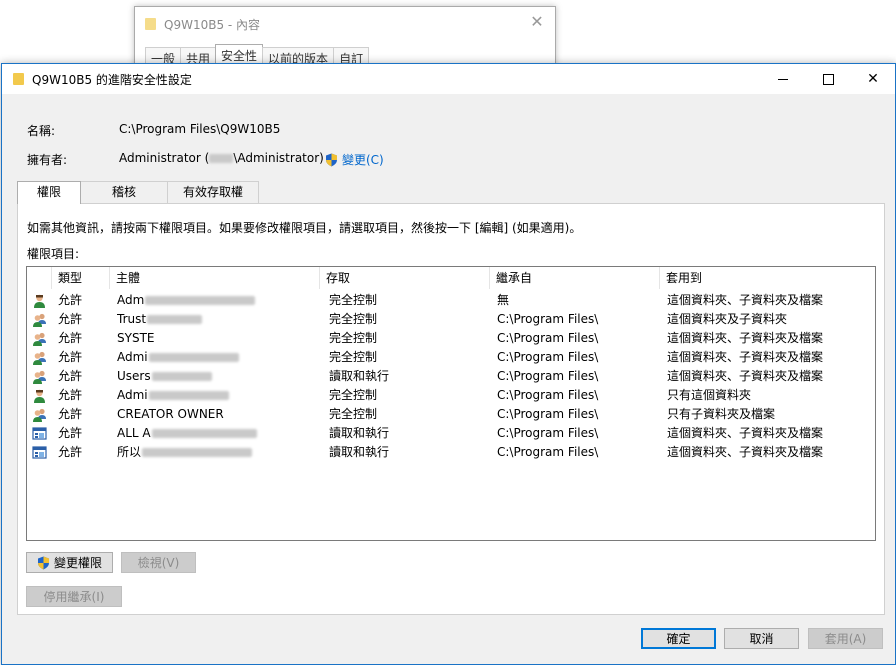 This screenshot has height=665, width=896. What do you see at coordinates (77, 563) in the screenshot?
I see `change-permissions-label: 變更權限` at bounding box center [77, 563].